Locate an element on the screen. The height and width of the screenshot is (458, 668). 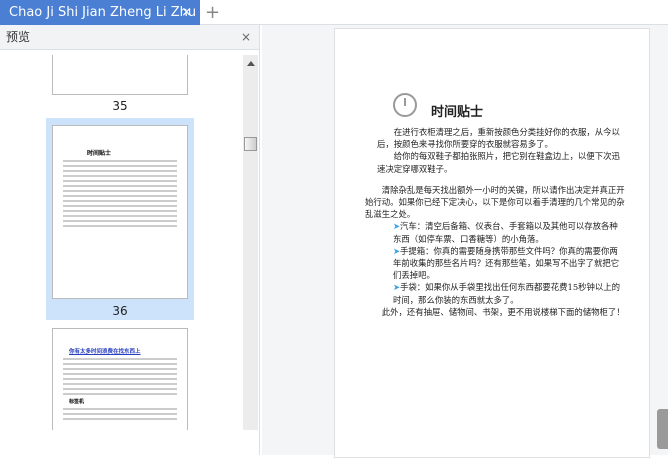
page-label-36: 36 is located at coordinates (120, 311).